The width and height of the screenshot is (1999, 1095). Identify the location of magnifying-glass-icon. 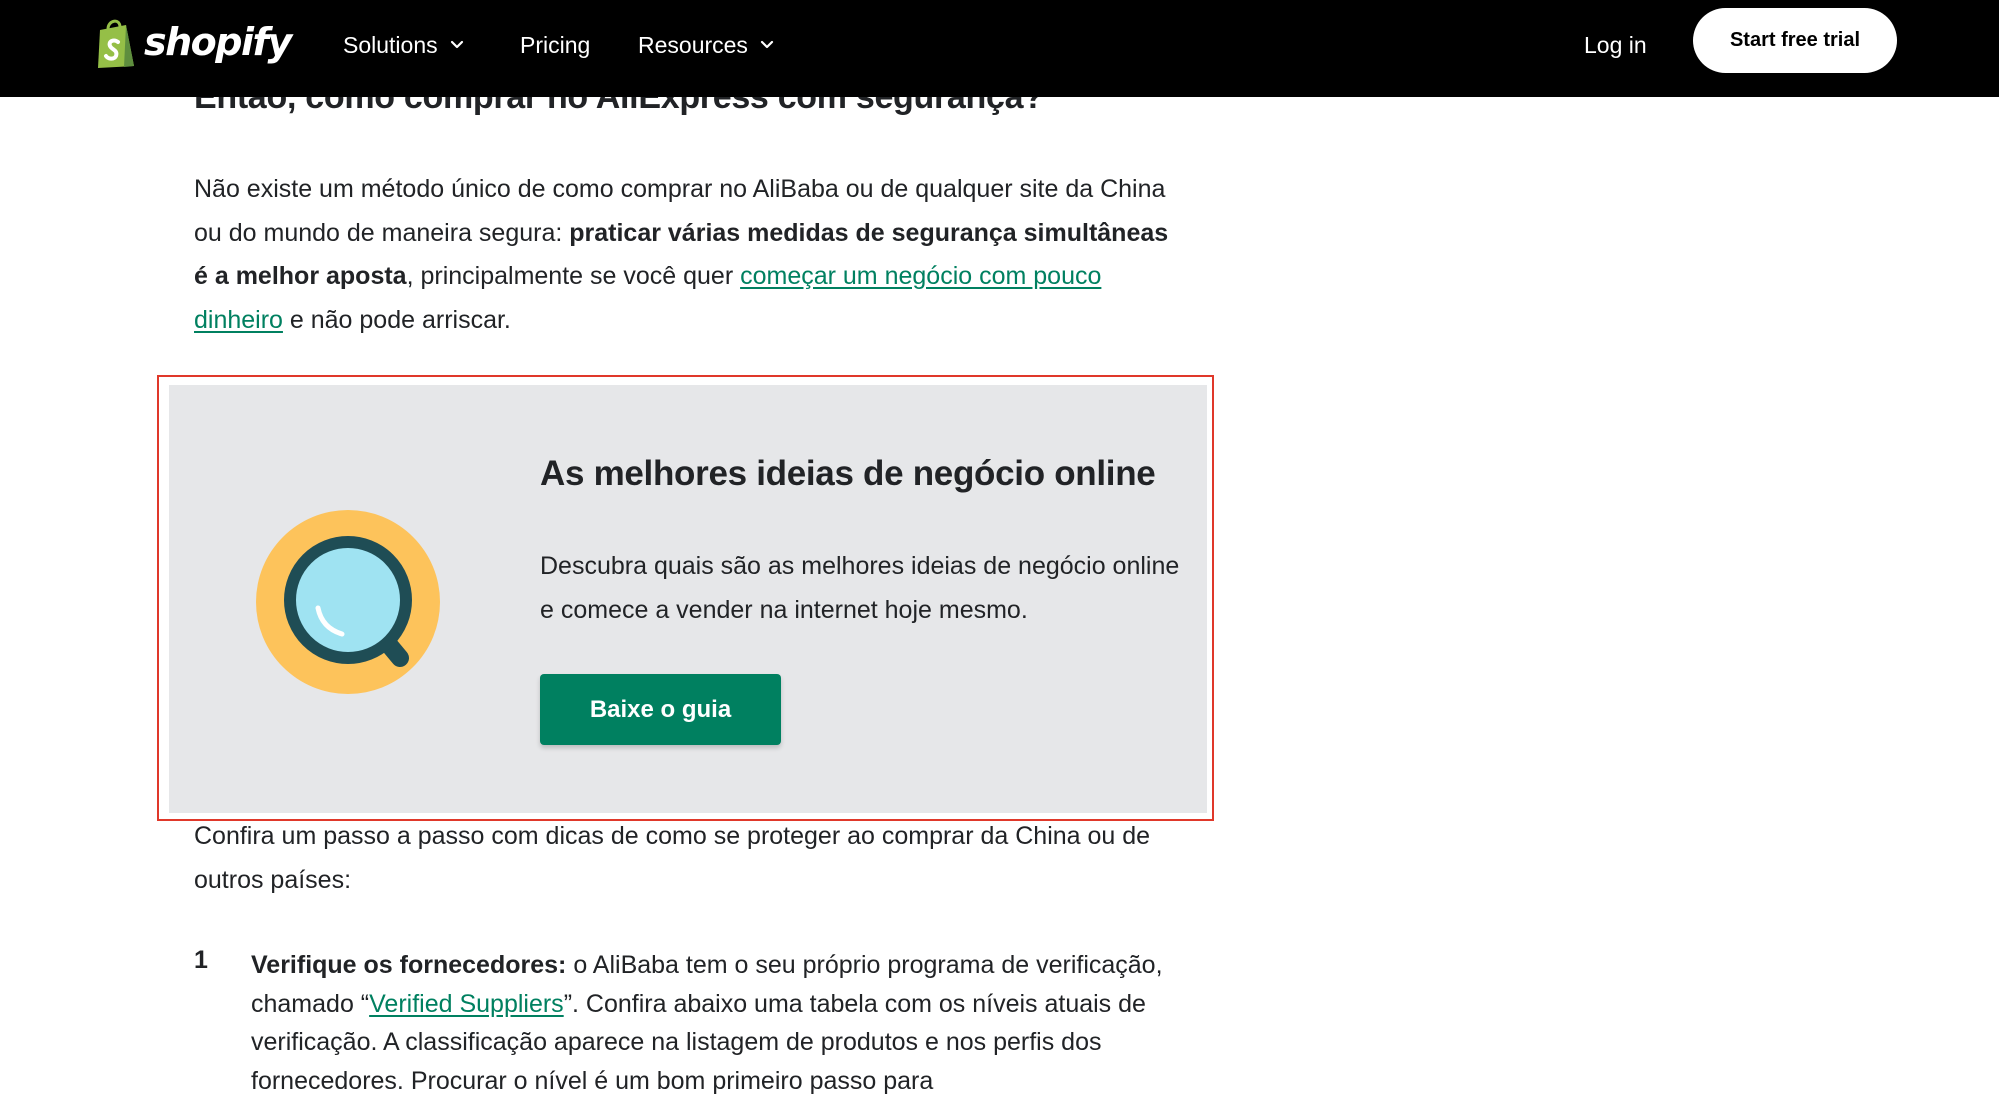
(348, 602).